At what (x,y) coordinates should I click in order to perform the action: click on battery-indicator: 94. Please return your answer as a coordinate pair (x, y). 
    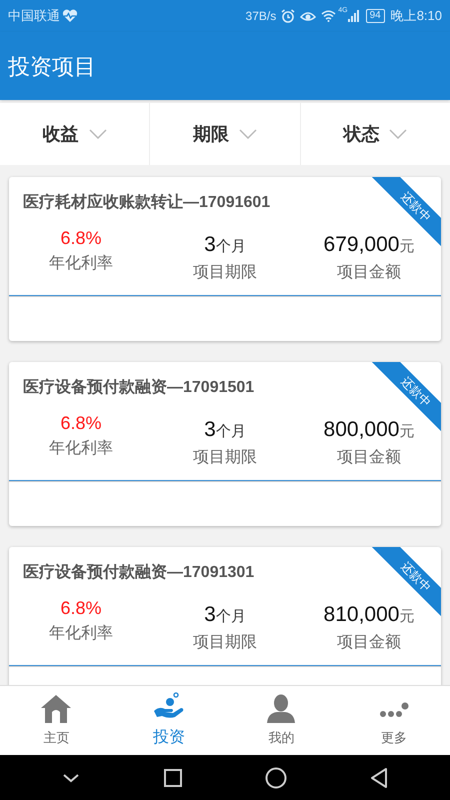
    Looking at the image, I should click on (375, 16).